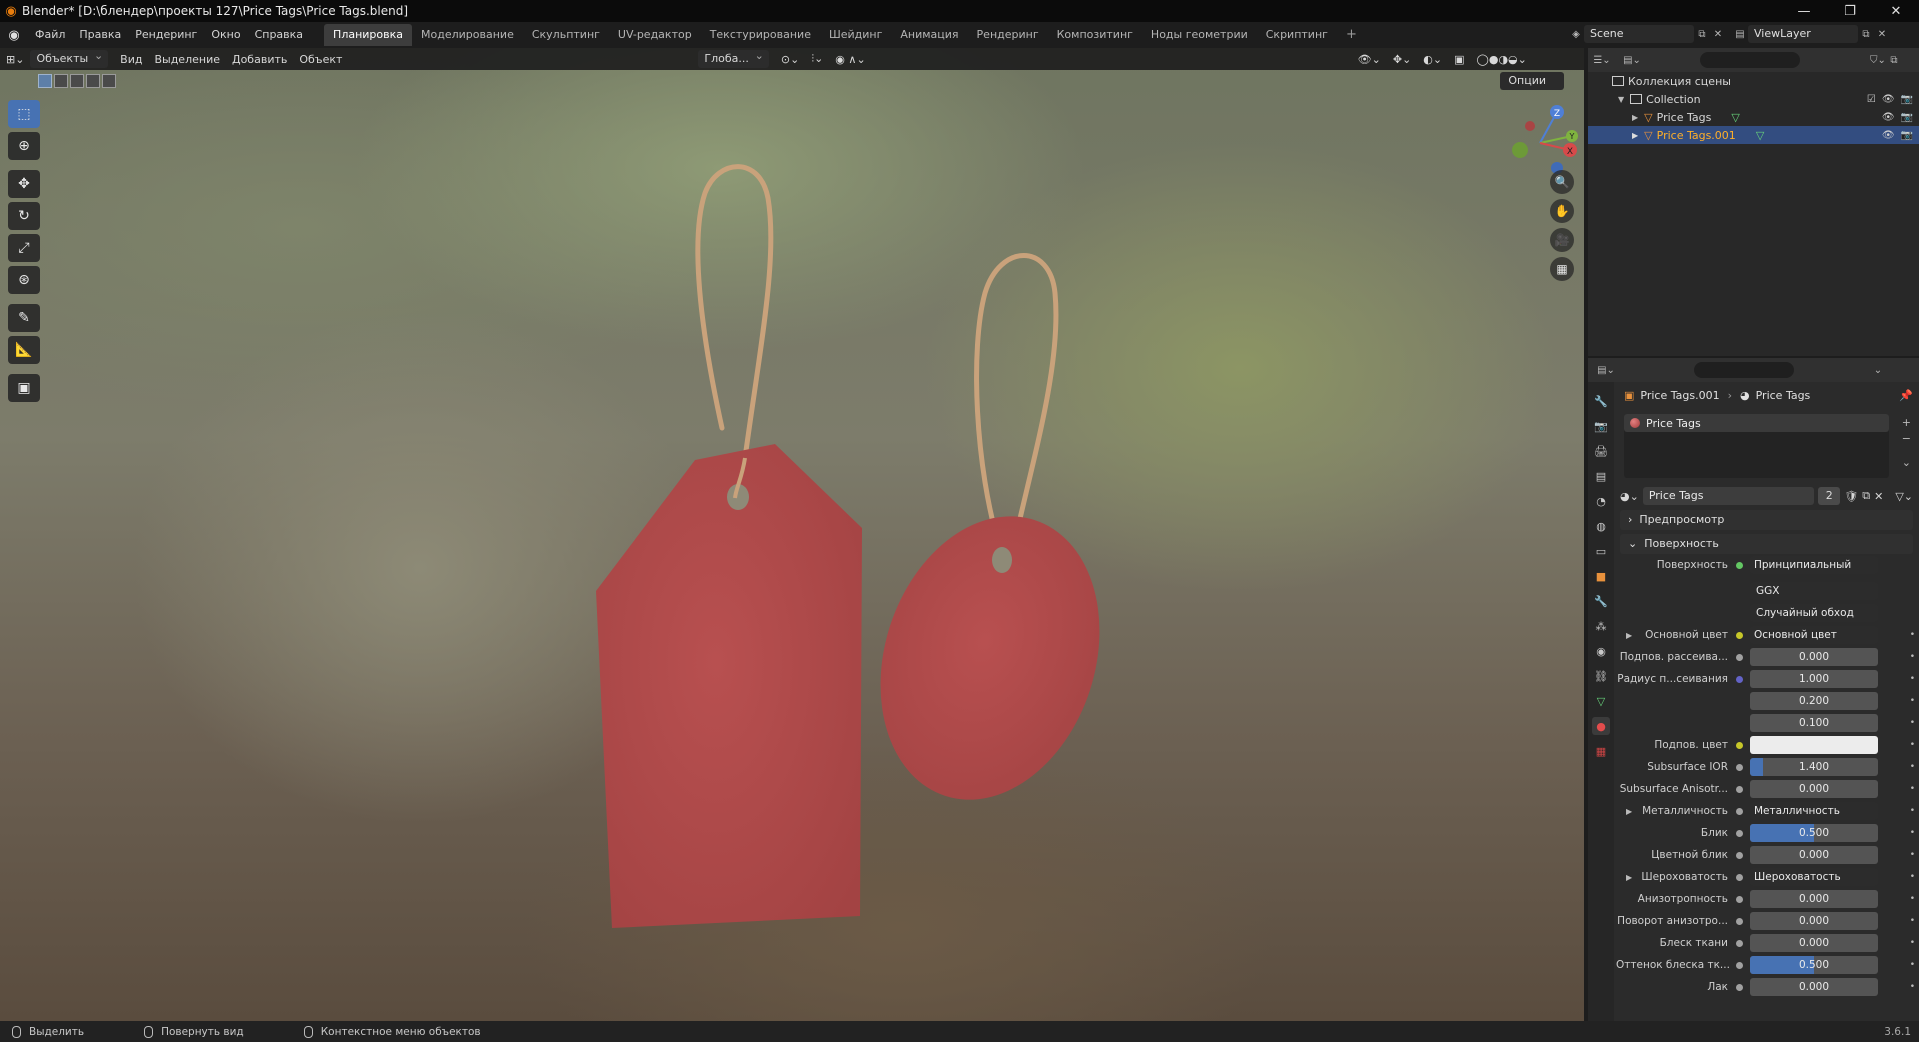 Image resolution: width=1919 pixels, height=1042 pixels. I want to click on add-slot-button: +, so click(1906, 422).